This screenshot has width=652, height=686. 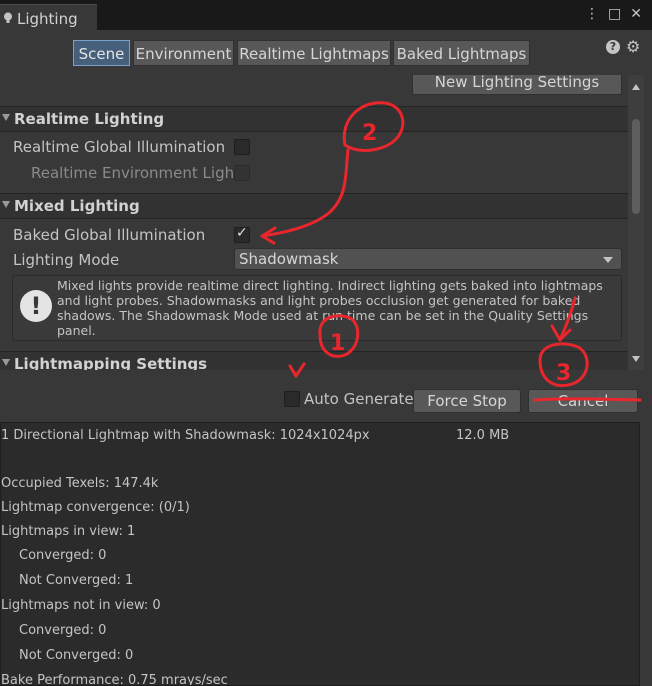 I want to click on lighting-mode-value: Shadowmask, so click(x=289, y=259).